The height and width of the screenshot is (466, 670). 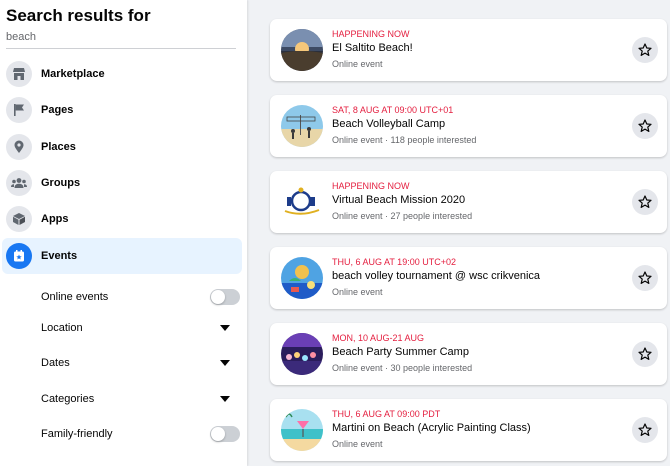 What do you see at coordinates (122, 147) in the screenshot?
I see `nav-item-places: Places` at bounding box center [122, 147].